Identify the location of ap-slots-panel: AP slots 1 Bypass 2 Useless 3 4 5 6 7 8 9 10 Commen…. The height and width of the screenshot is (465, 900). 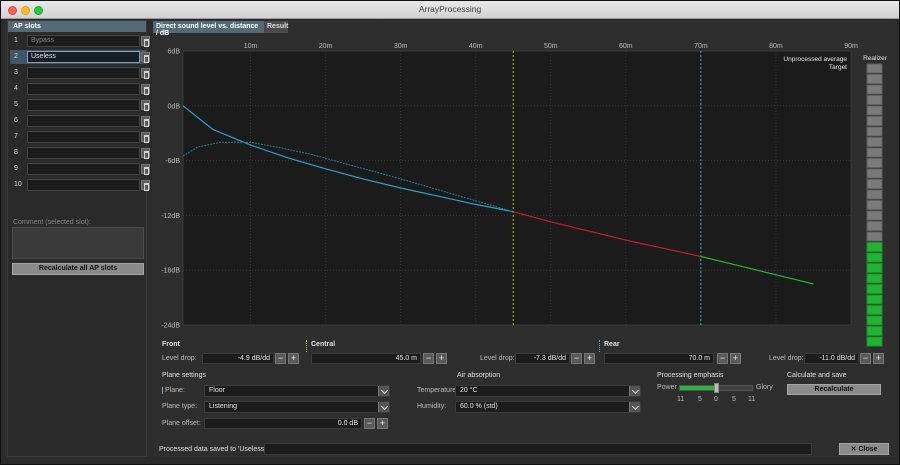
(78, 238).